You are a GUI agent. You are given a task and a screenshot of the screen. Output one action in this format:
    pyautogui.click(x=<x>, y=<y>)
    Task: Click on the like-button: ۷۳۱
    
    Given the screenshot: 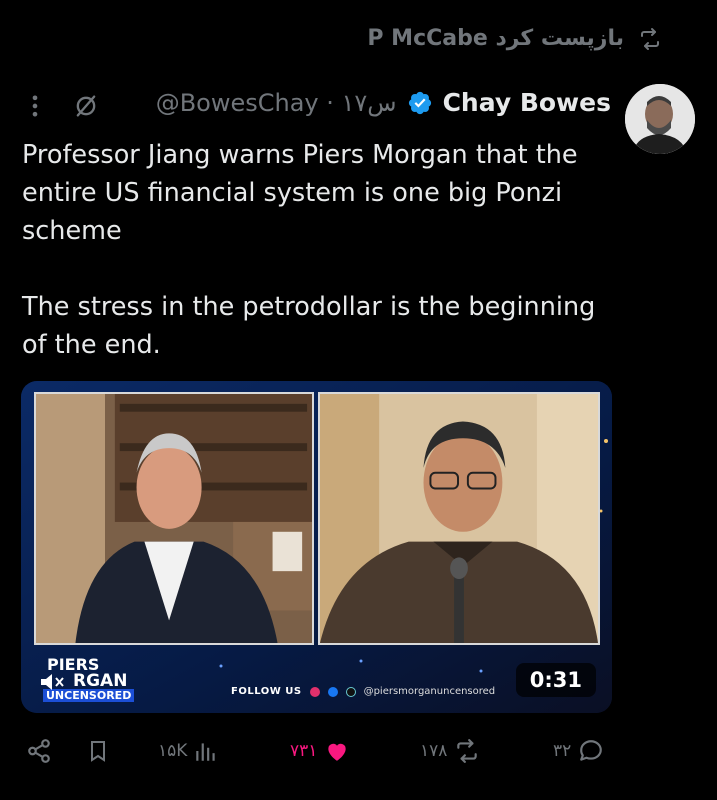 What is the action you would take?
    pyautogui.click(x=320, y=751)
    